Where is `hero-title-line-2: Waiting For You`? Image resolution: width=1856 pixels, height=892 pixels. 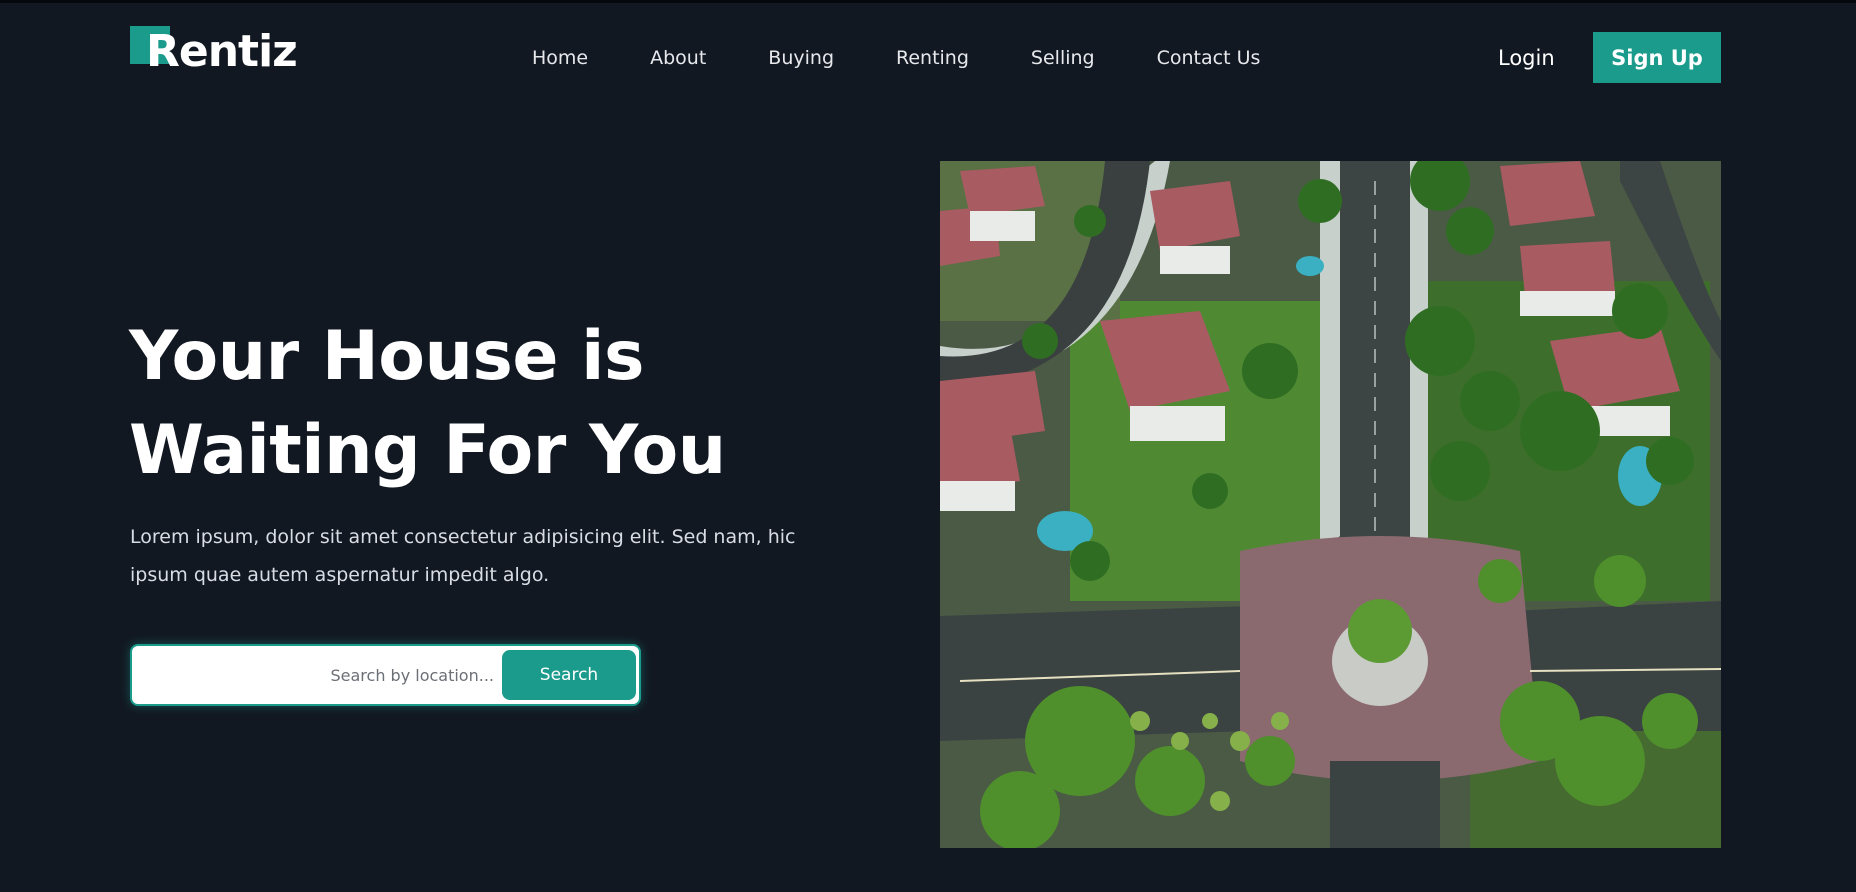 hero-title-line-2: Waiting For You is located at coordinates (427, 450).